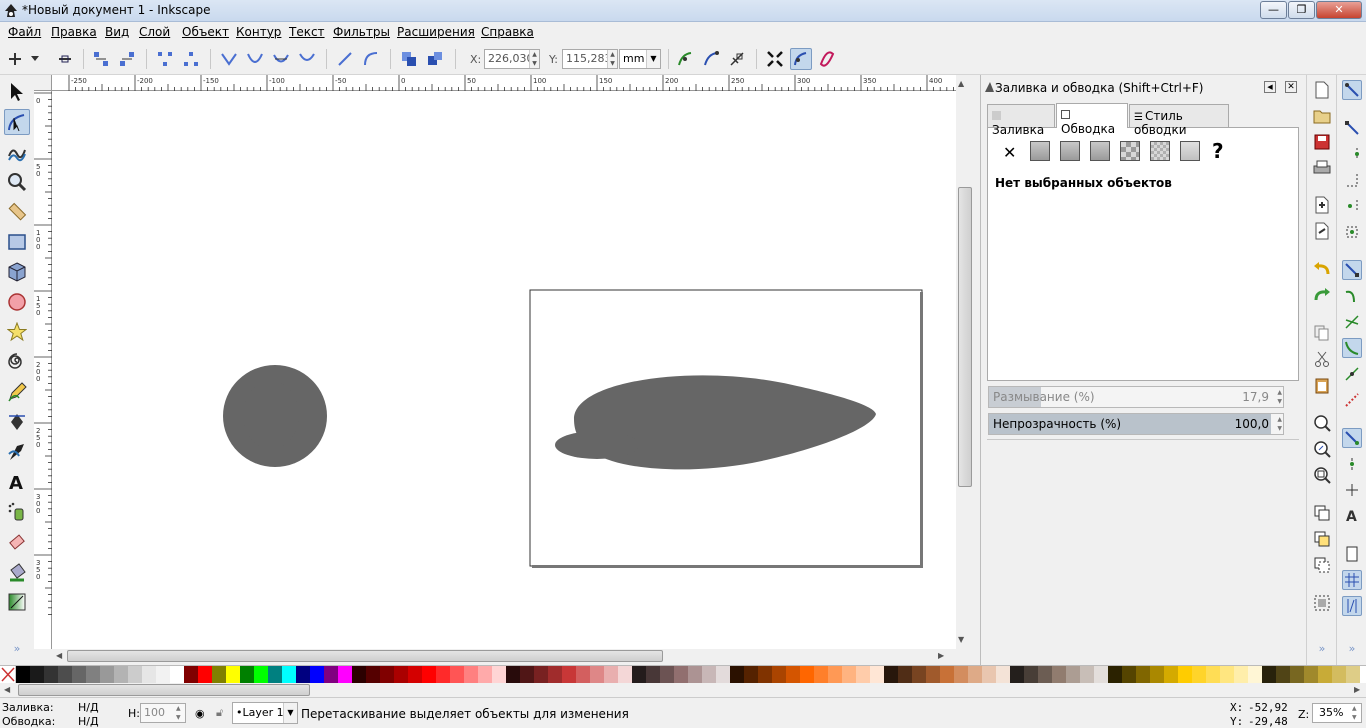 Image resolution: width=1366 pixels, height=728 pixels. I want to click on menu-view: Вид, so click(117, 32).